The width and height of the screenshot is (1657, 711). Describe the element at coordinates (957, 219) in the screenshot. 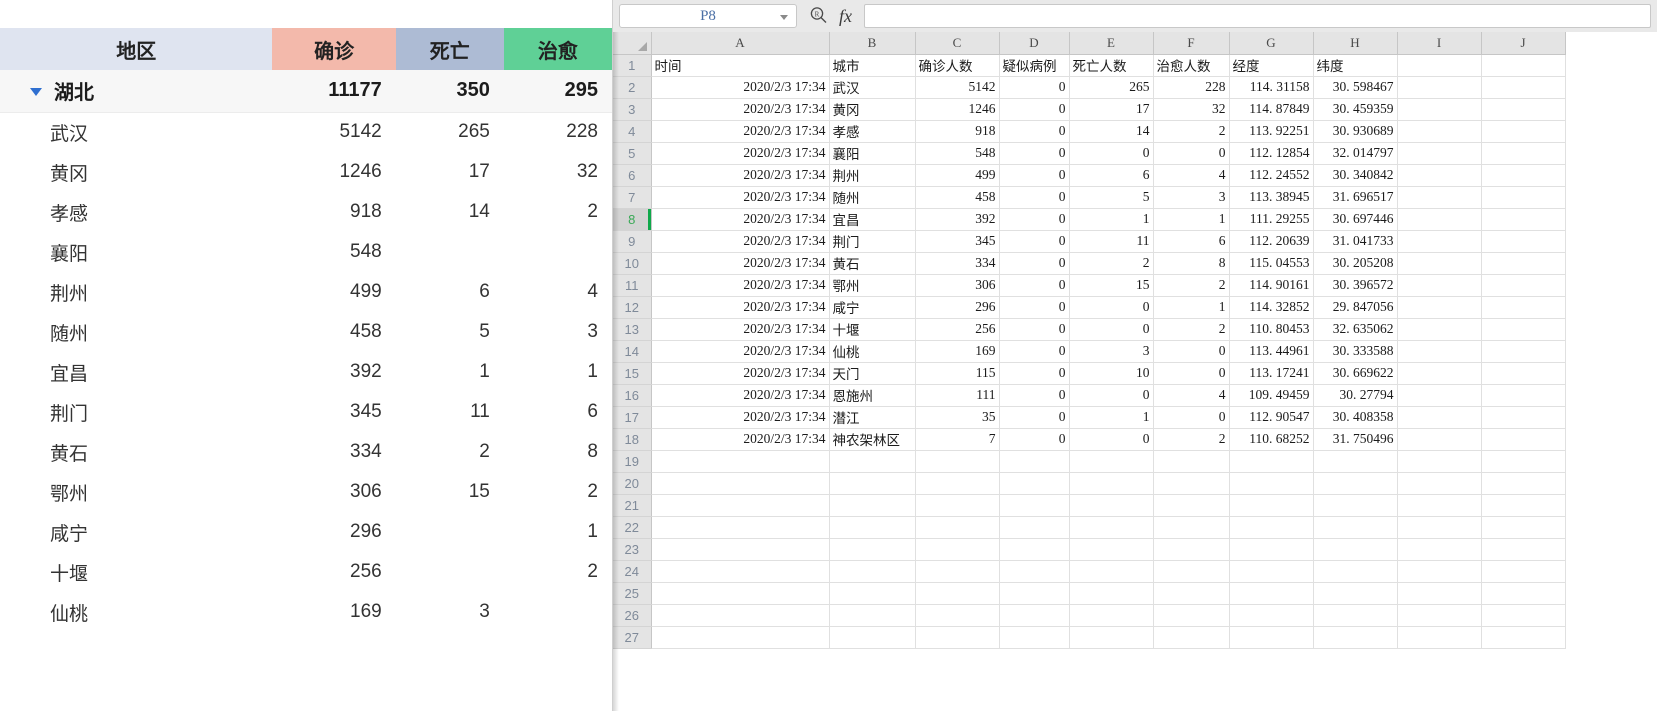

I see `grid-cell: 392` at that location.